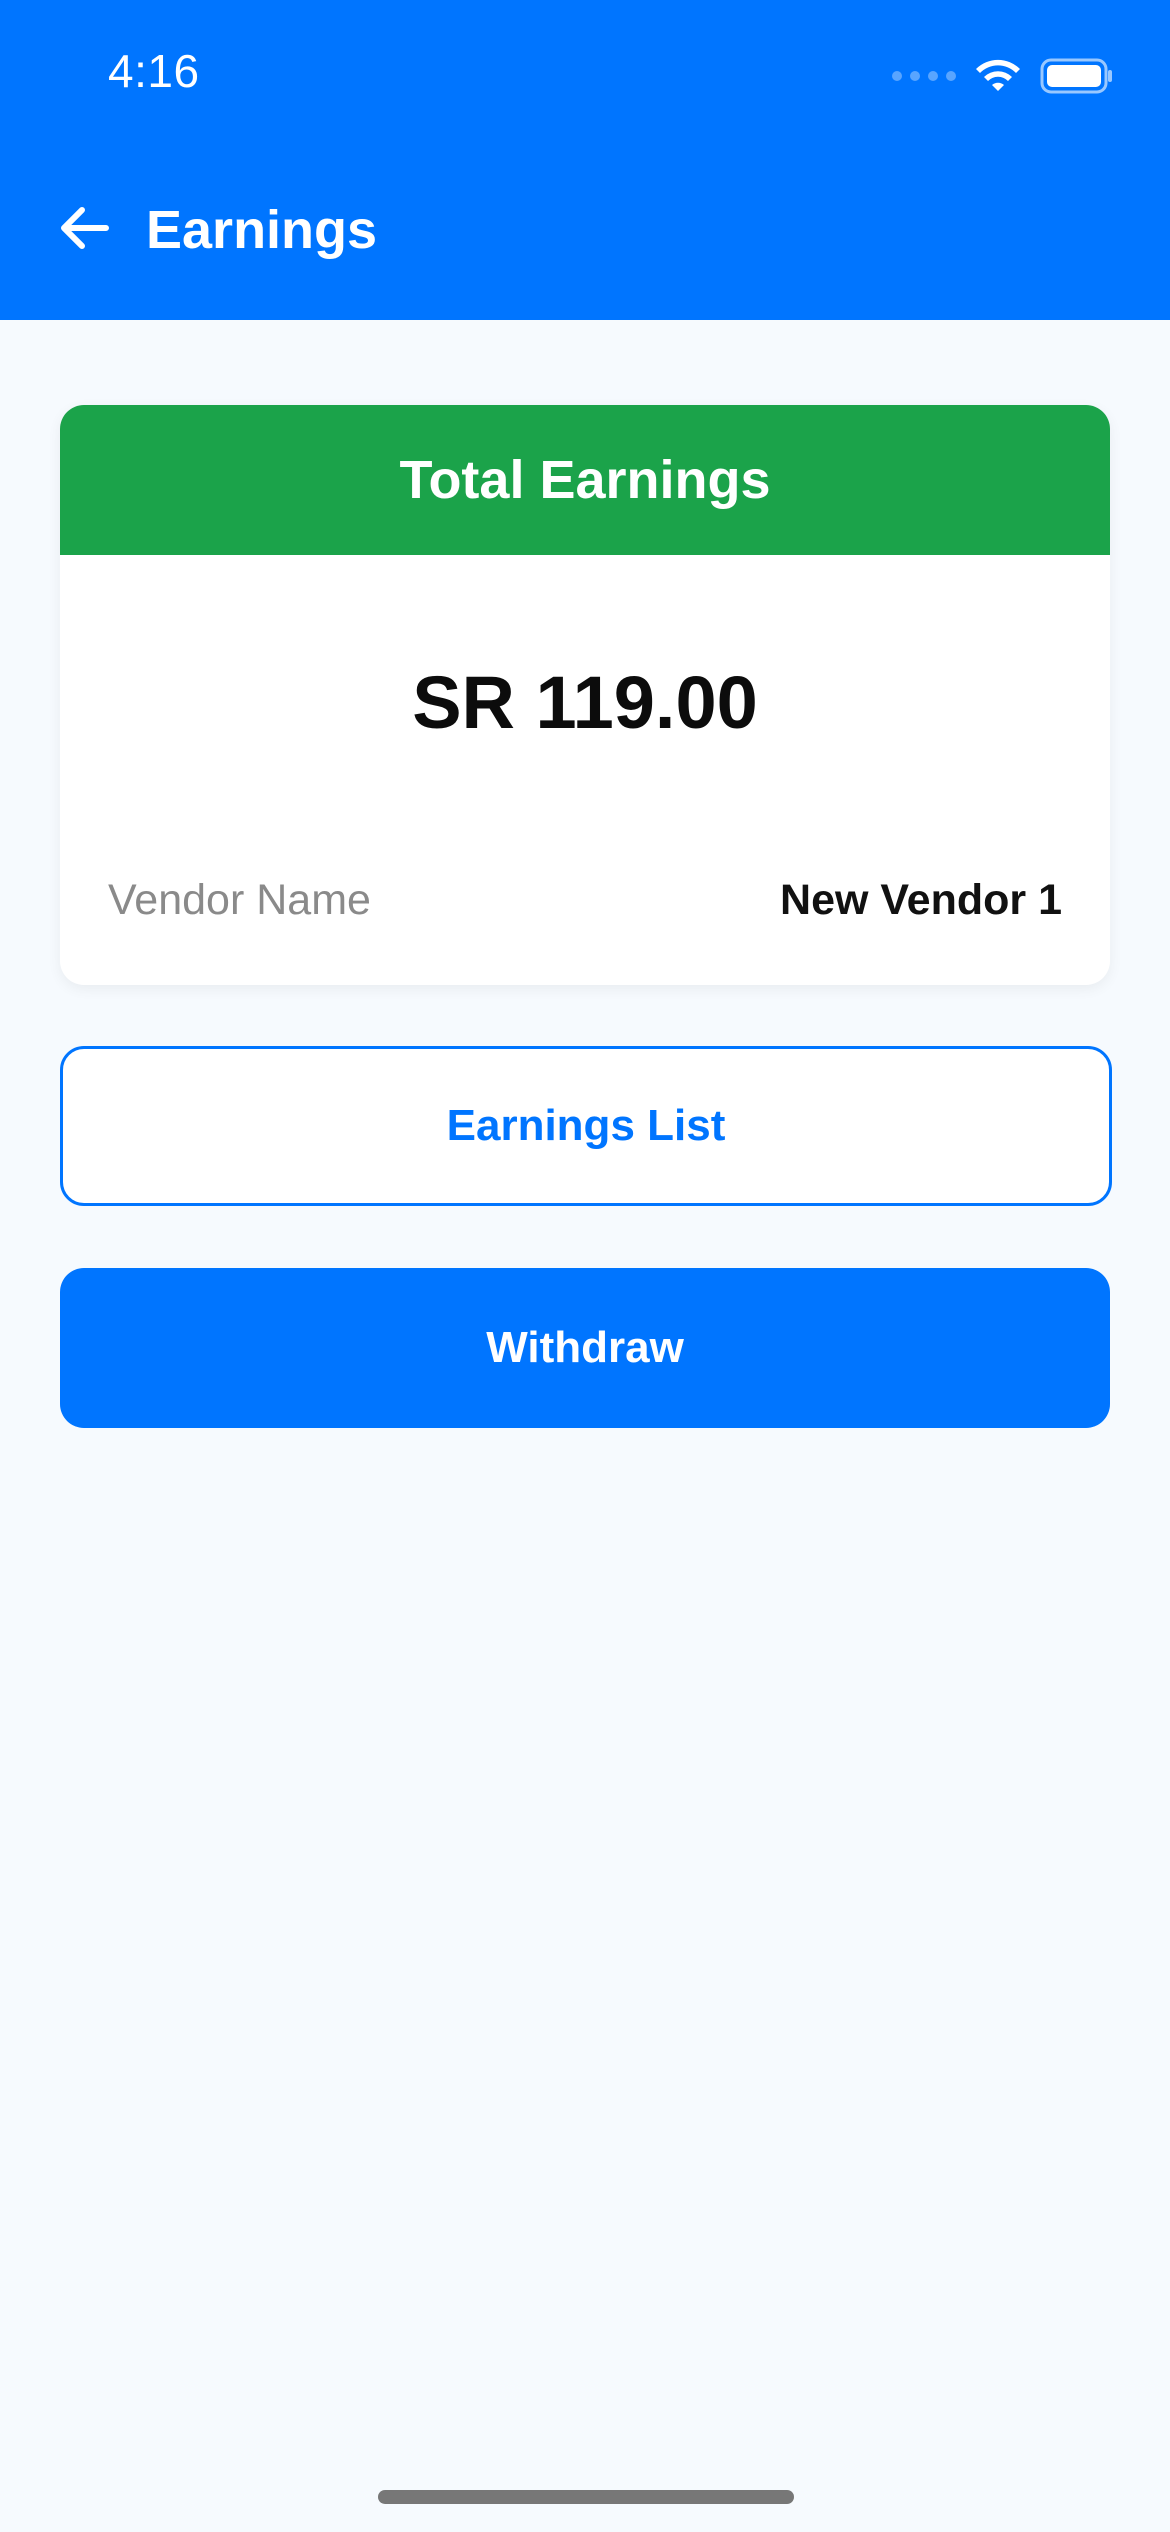 The width and height of the screenshot is (1170, 2532). I want to click on app-bar: 4:16 Earnings, so click(585, 160).